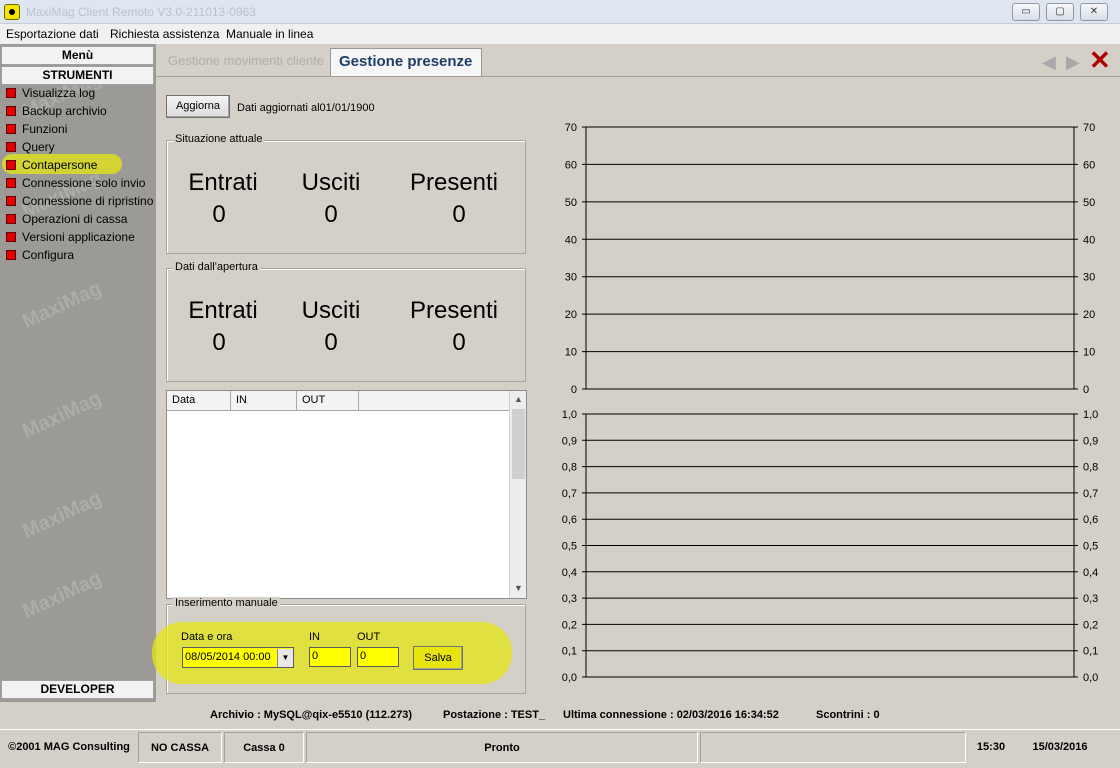 The height and width of the screenshot is (768, 1120). I want to click on column-header-empty, so click(434, 401).